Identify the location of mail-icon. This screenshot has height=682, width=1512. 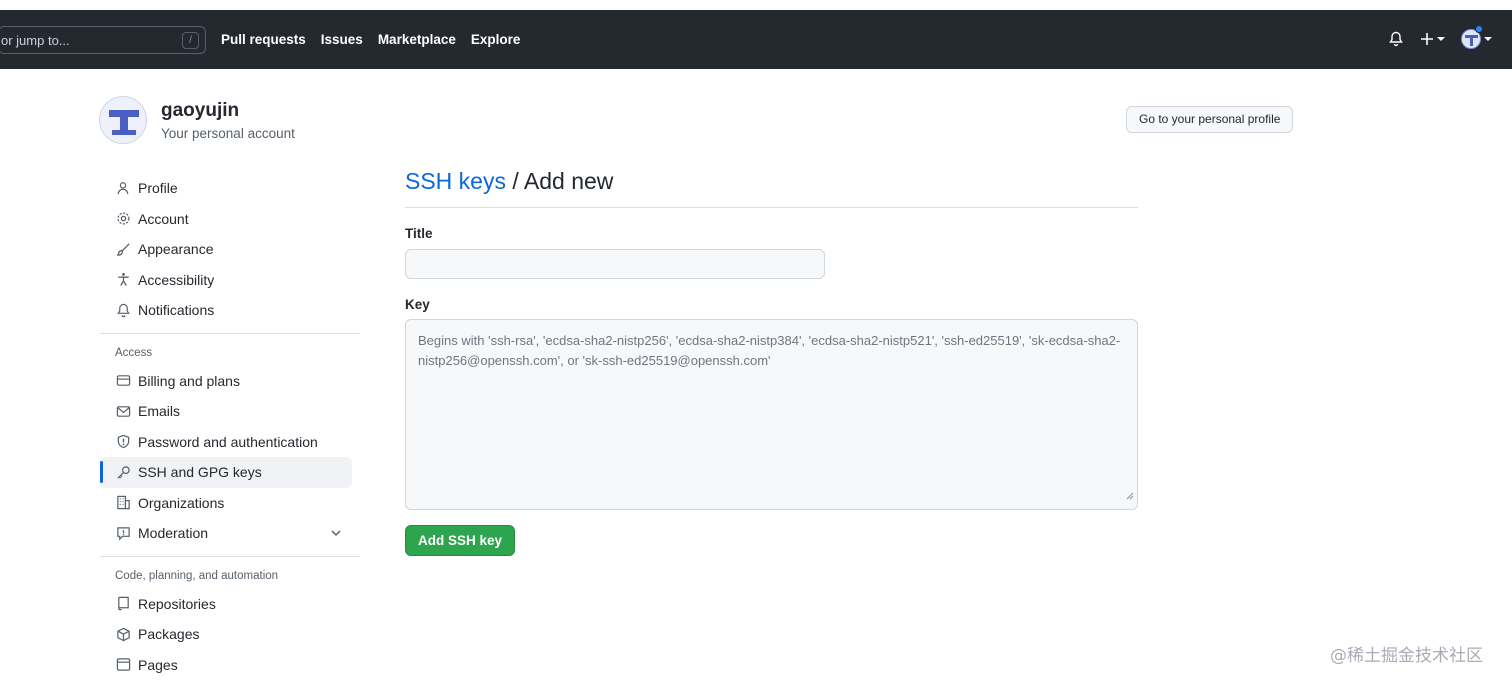
(123, 411).